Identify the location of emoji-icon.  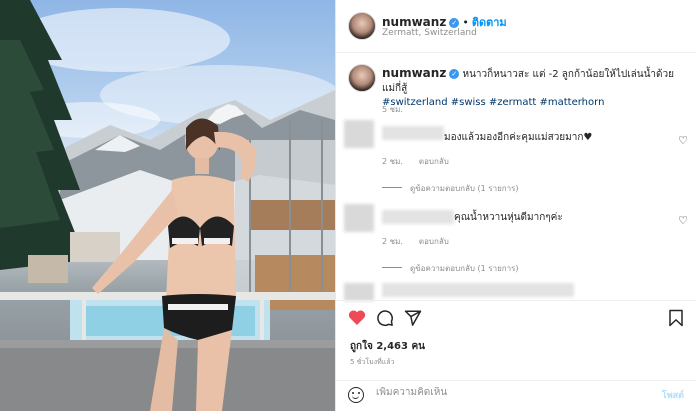
(356, 395).